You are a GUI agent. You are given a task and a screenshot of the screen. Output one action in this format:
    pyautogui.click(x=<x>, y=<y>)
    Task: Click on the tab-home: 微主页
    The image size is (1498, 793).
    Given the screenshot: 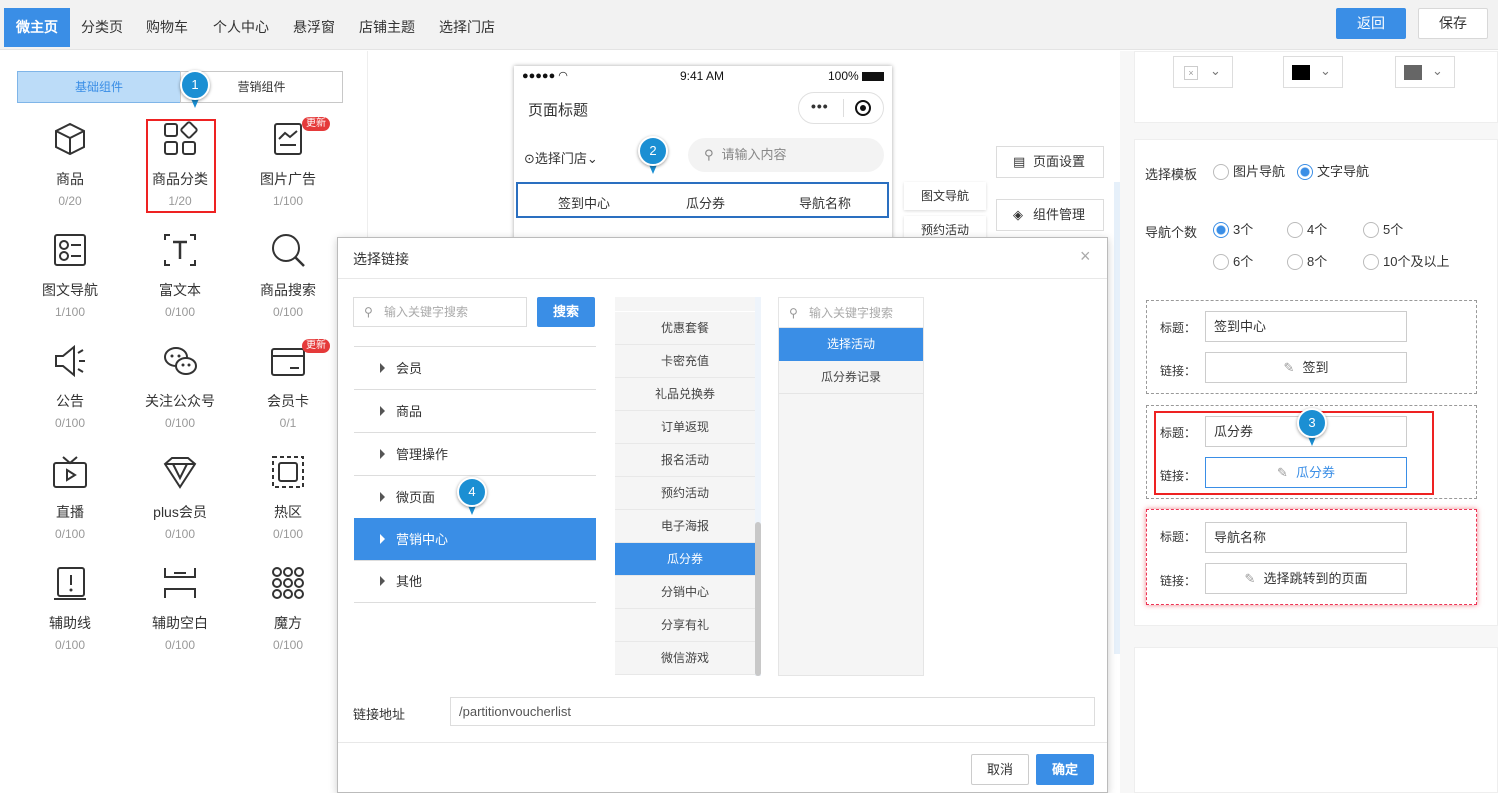 What is the action you would take?
    pyautogui.click(x=37, y=27)
    